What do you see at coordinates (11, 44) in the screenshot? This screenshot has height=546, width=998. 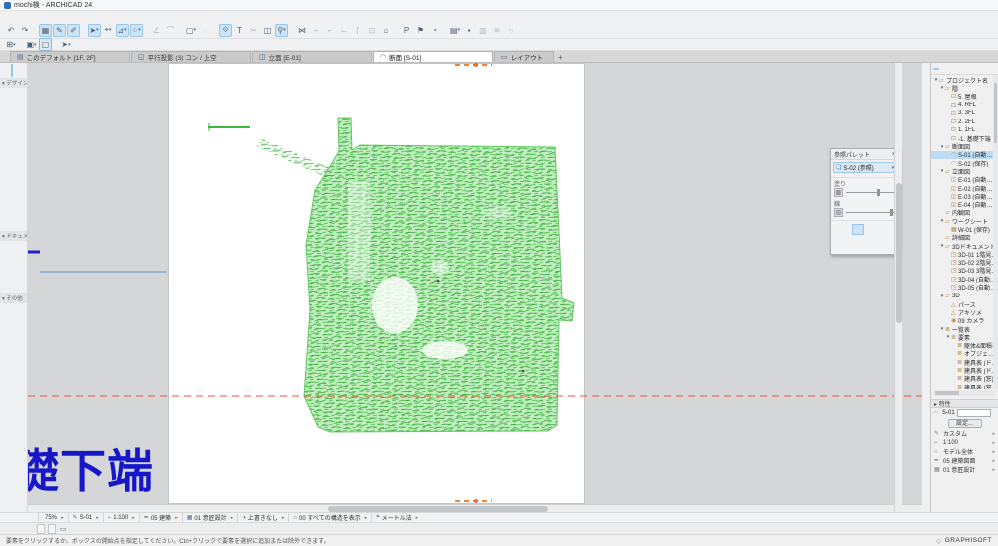 I see `toolbar-button: ⊞ ▾` at bounding box center [11, 44].